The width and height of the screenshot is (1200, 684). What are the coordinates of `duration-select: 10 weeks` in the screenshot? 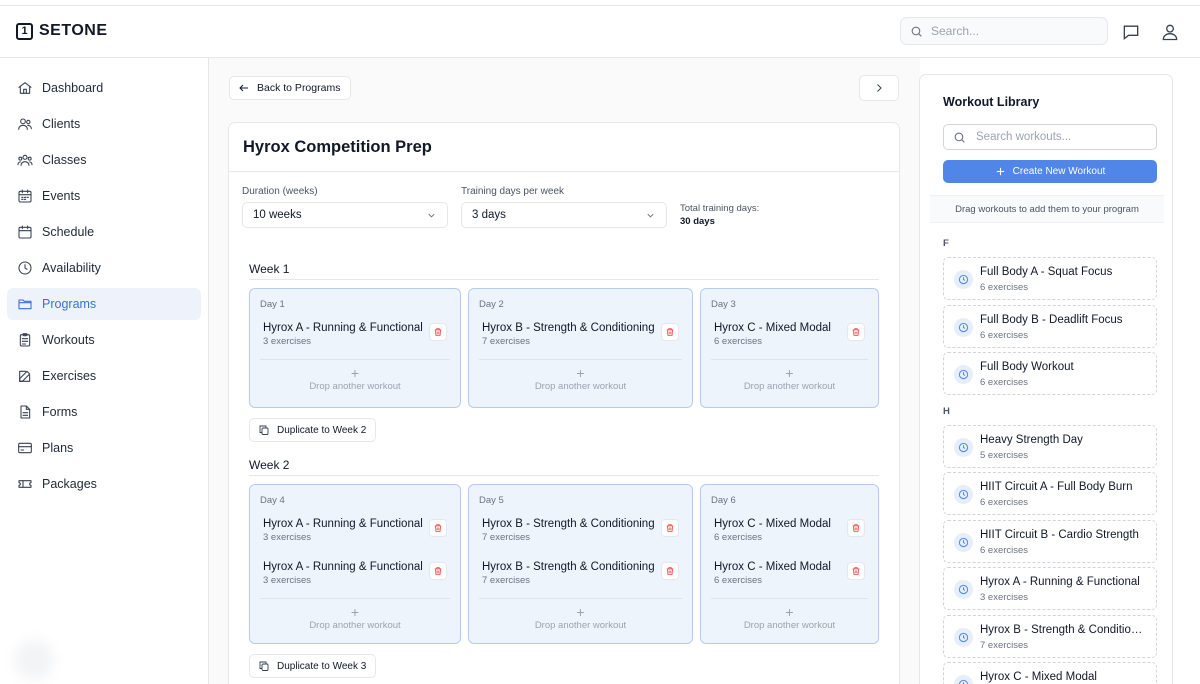 It's located at (345, 215).